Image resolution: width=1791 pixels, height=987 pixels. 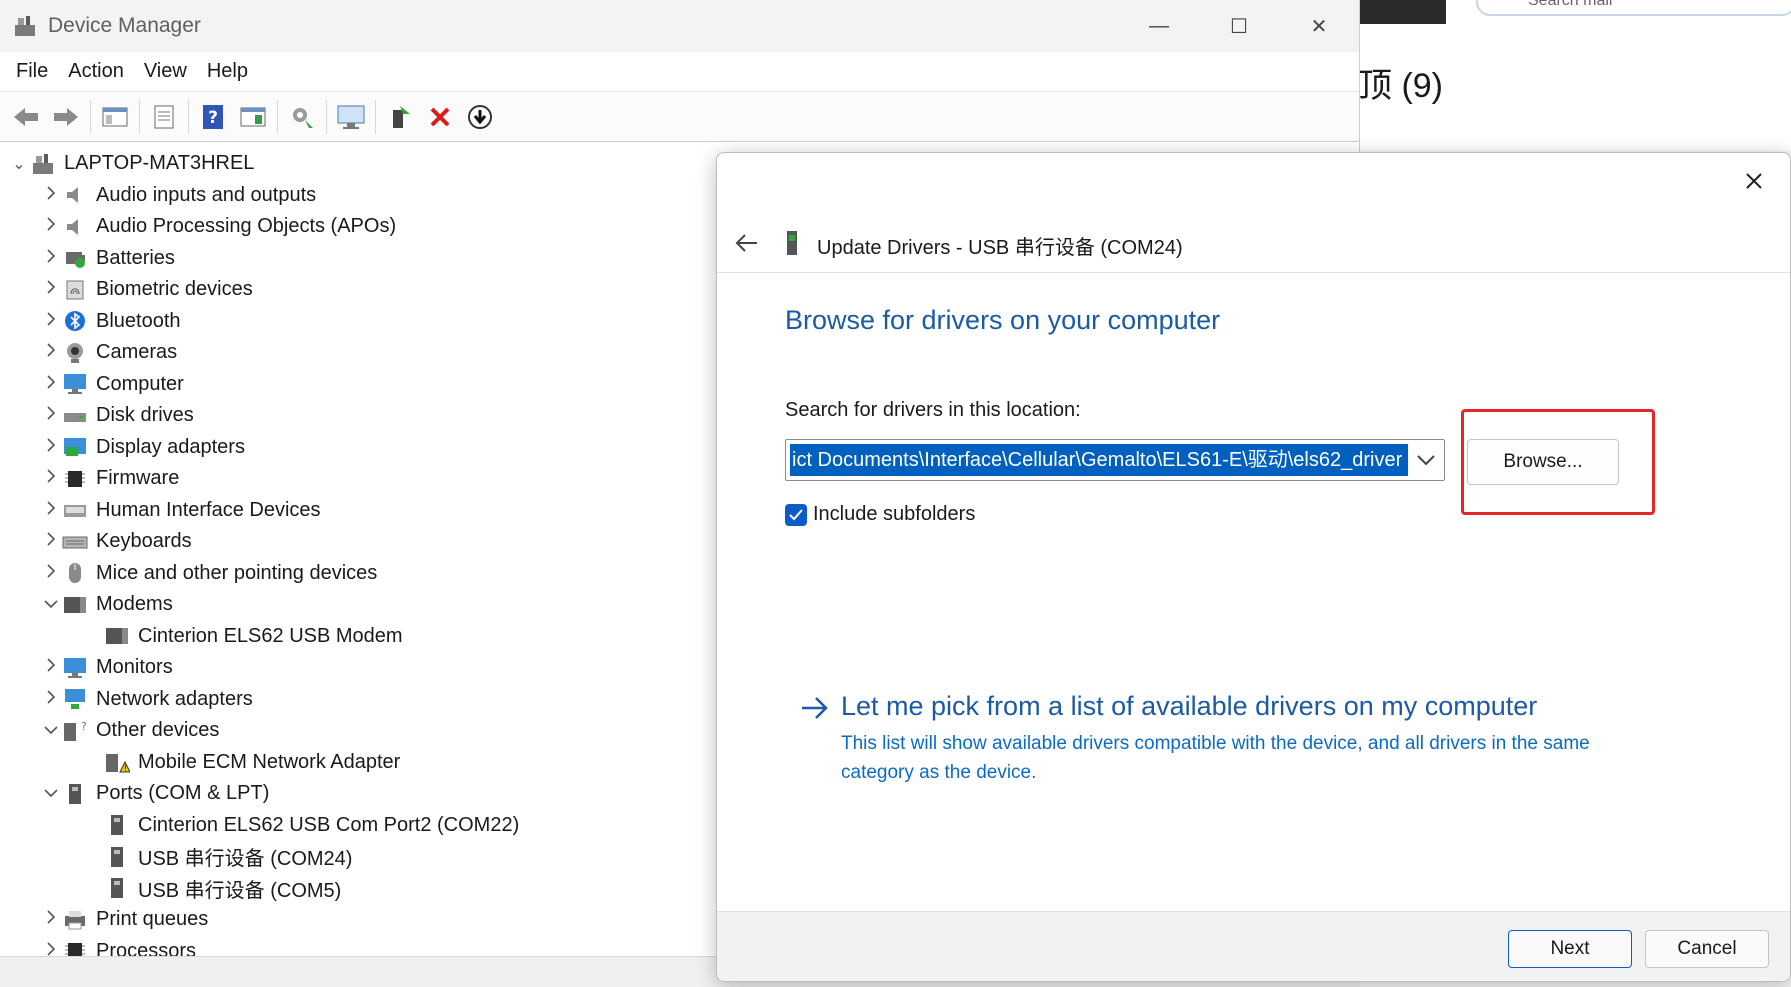 What do you see at coordinates (75, 290) in the screenshot?
I see `fingerprint-icon` at bounding box center [75, 290].